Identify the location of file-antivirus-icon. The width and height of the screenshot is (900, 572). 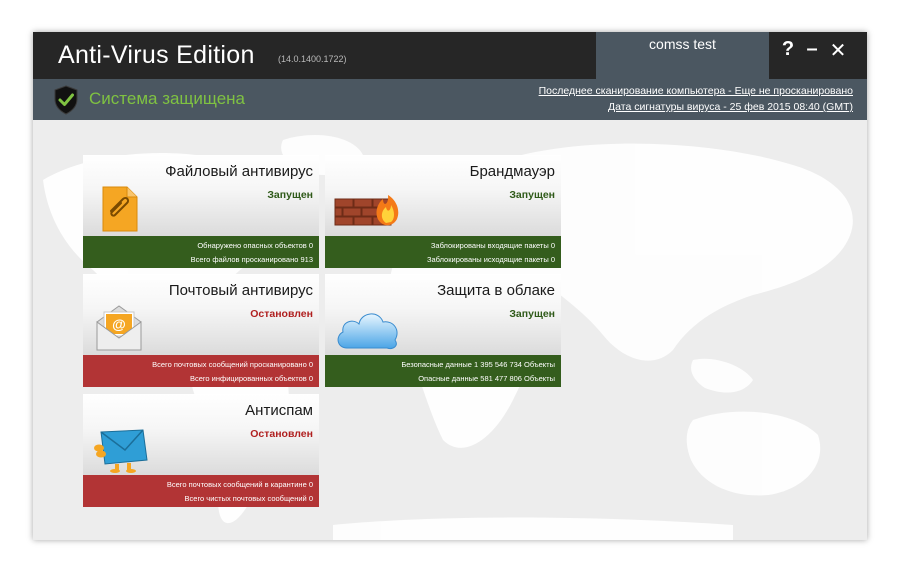
(120, 209).